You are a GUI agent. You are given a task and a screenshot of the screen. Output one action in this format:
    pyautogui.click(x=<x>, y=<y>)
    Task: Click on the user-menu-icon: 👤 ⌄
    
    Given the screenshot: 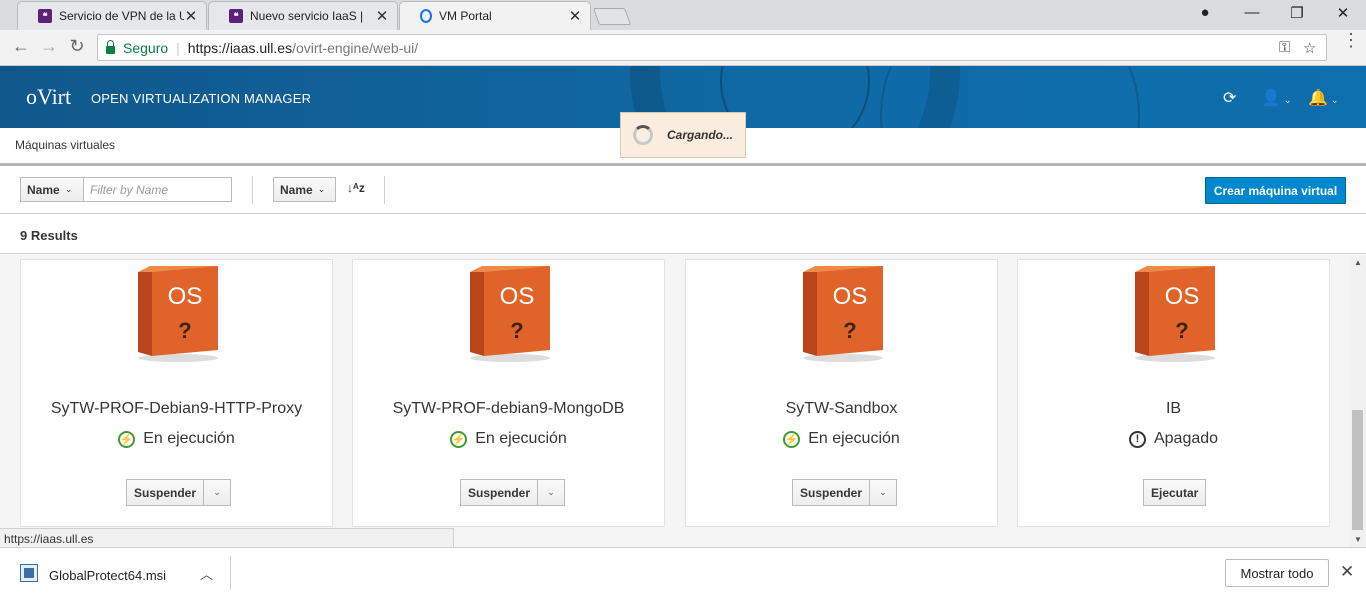 What is the action you would take?
    pyautogui.click(x=1276, y=98)
    